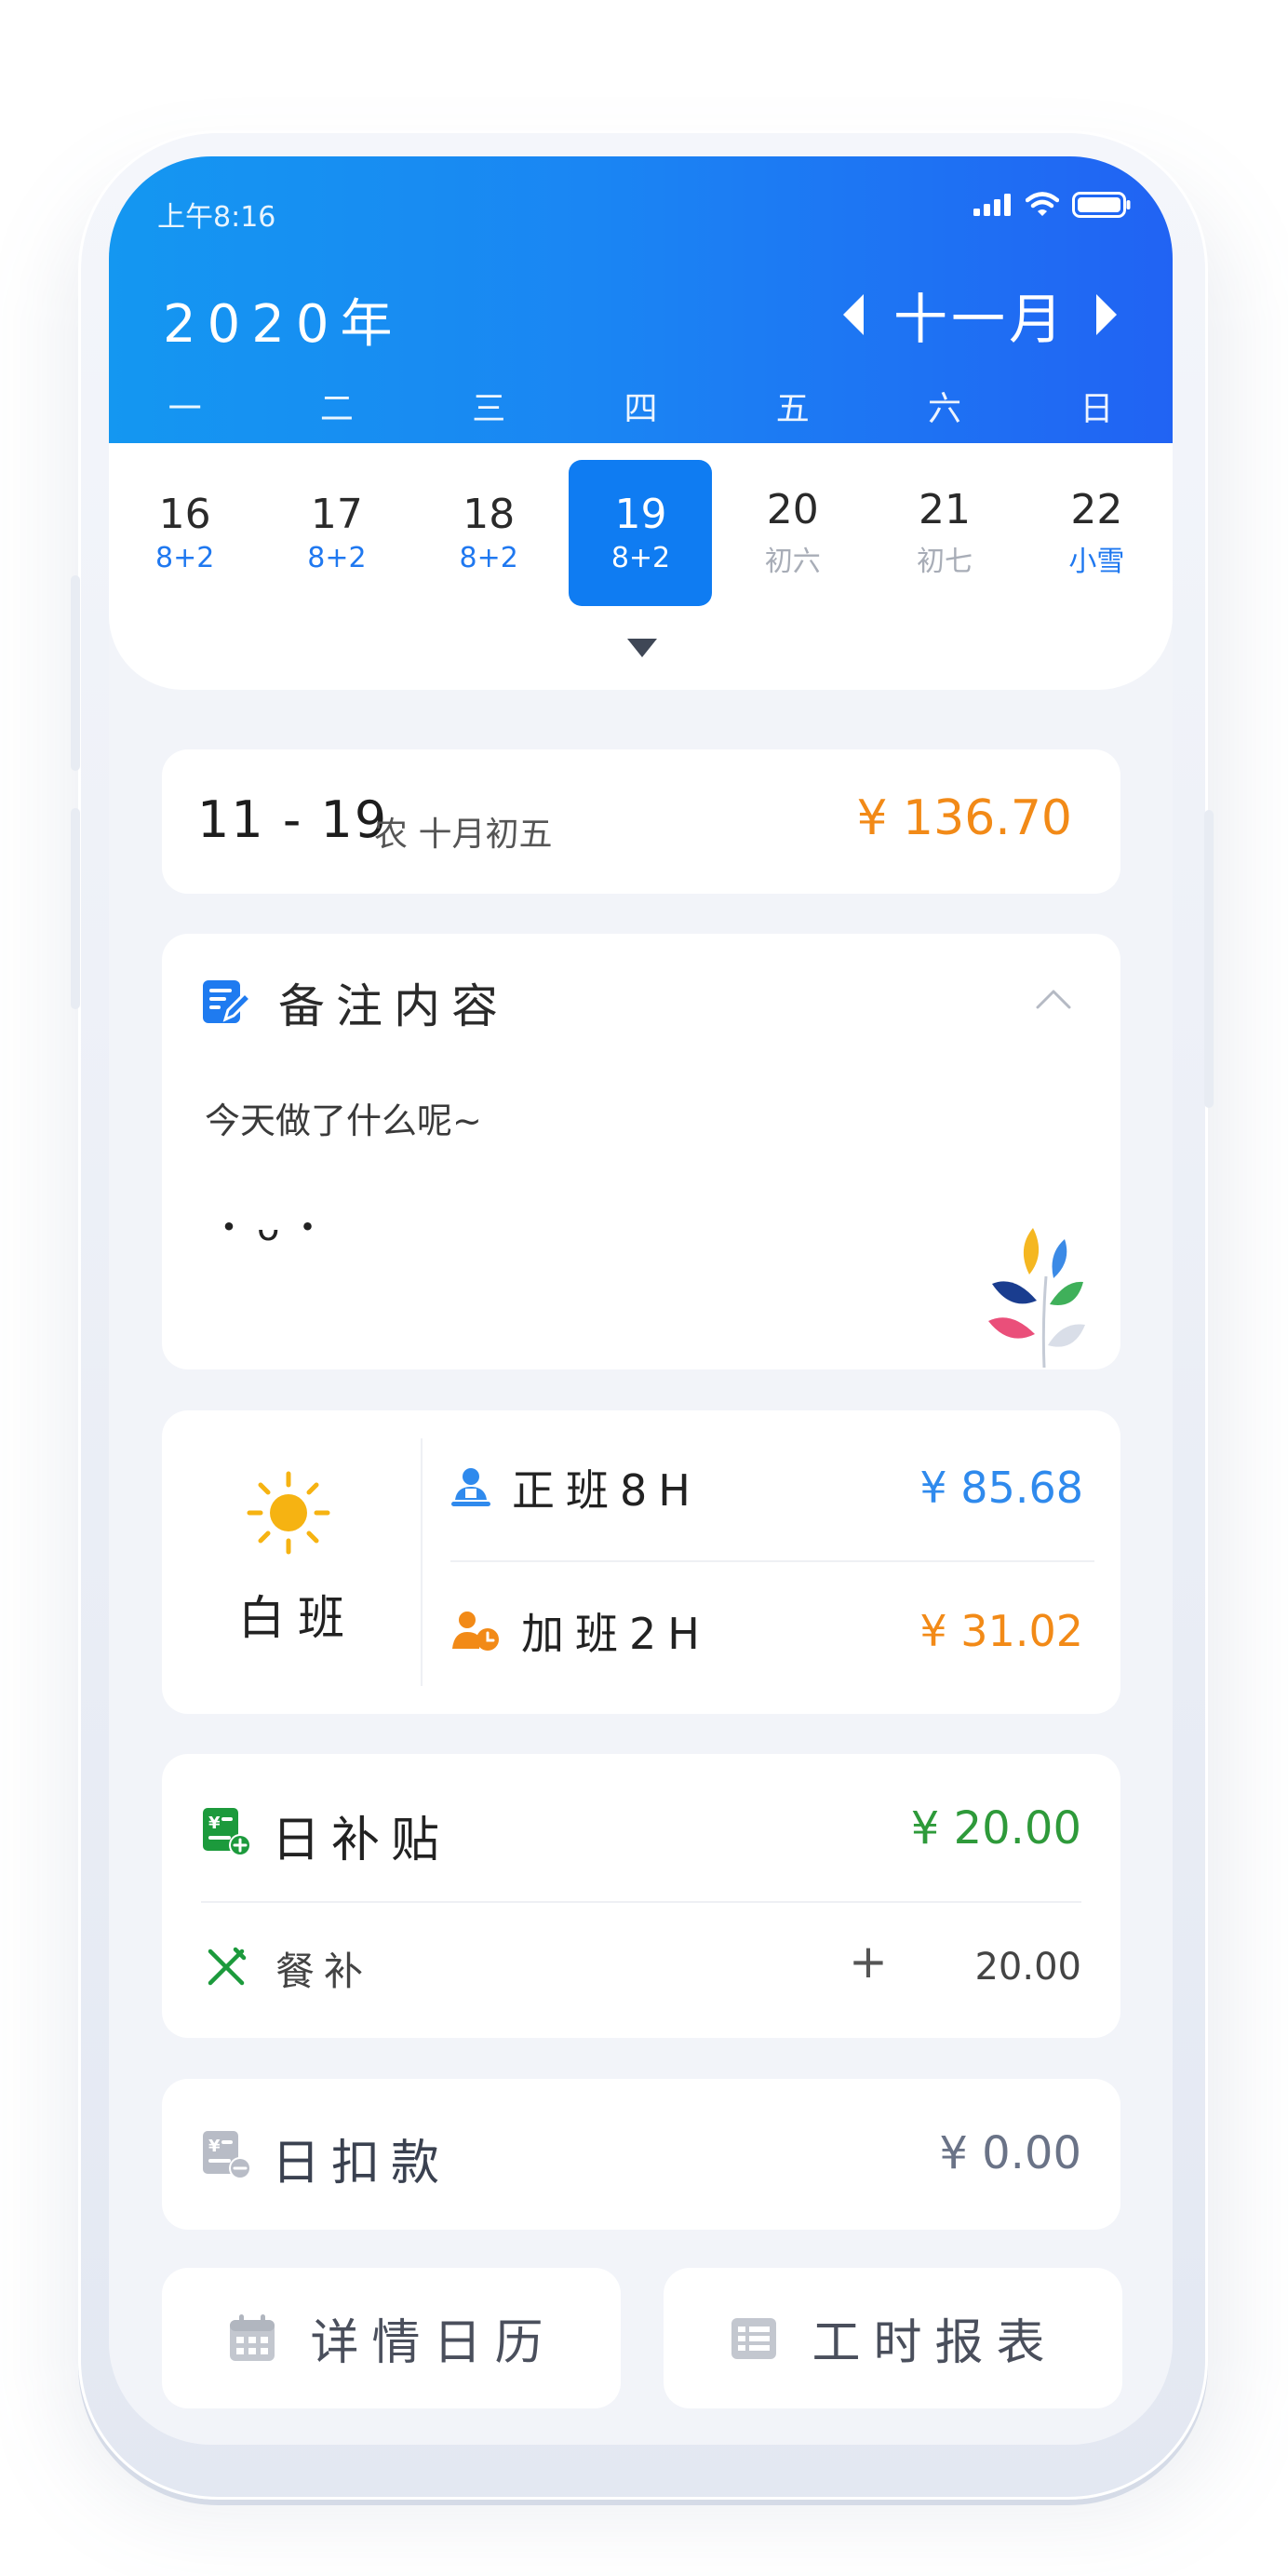  What do you see at coordinates (227, 1832) in the screenshot?
I see `allowance-plus-icon: ¥` at bounding box center [227, 1832].